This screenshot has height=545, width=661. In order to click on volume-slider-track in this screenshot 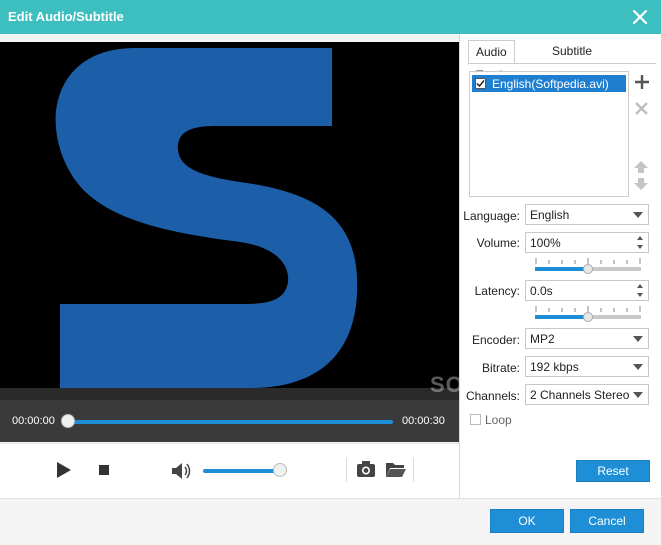, I will do `click(614, 269)`.